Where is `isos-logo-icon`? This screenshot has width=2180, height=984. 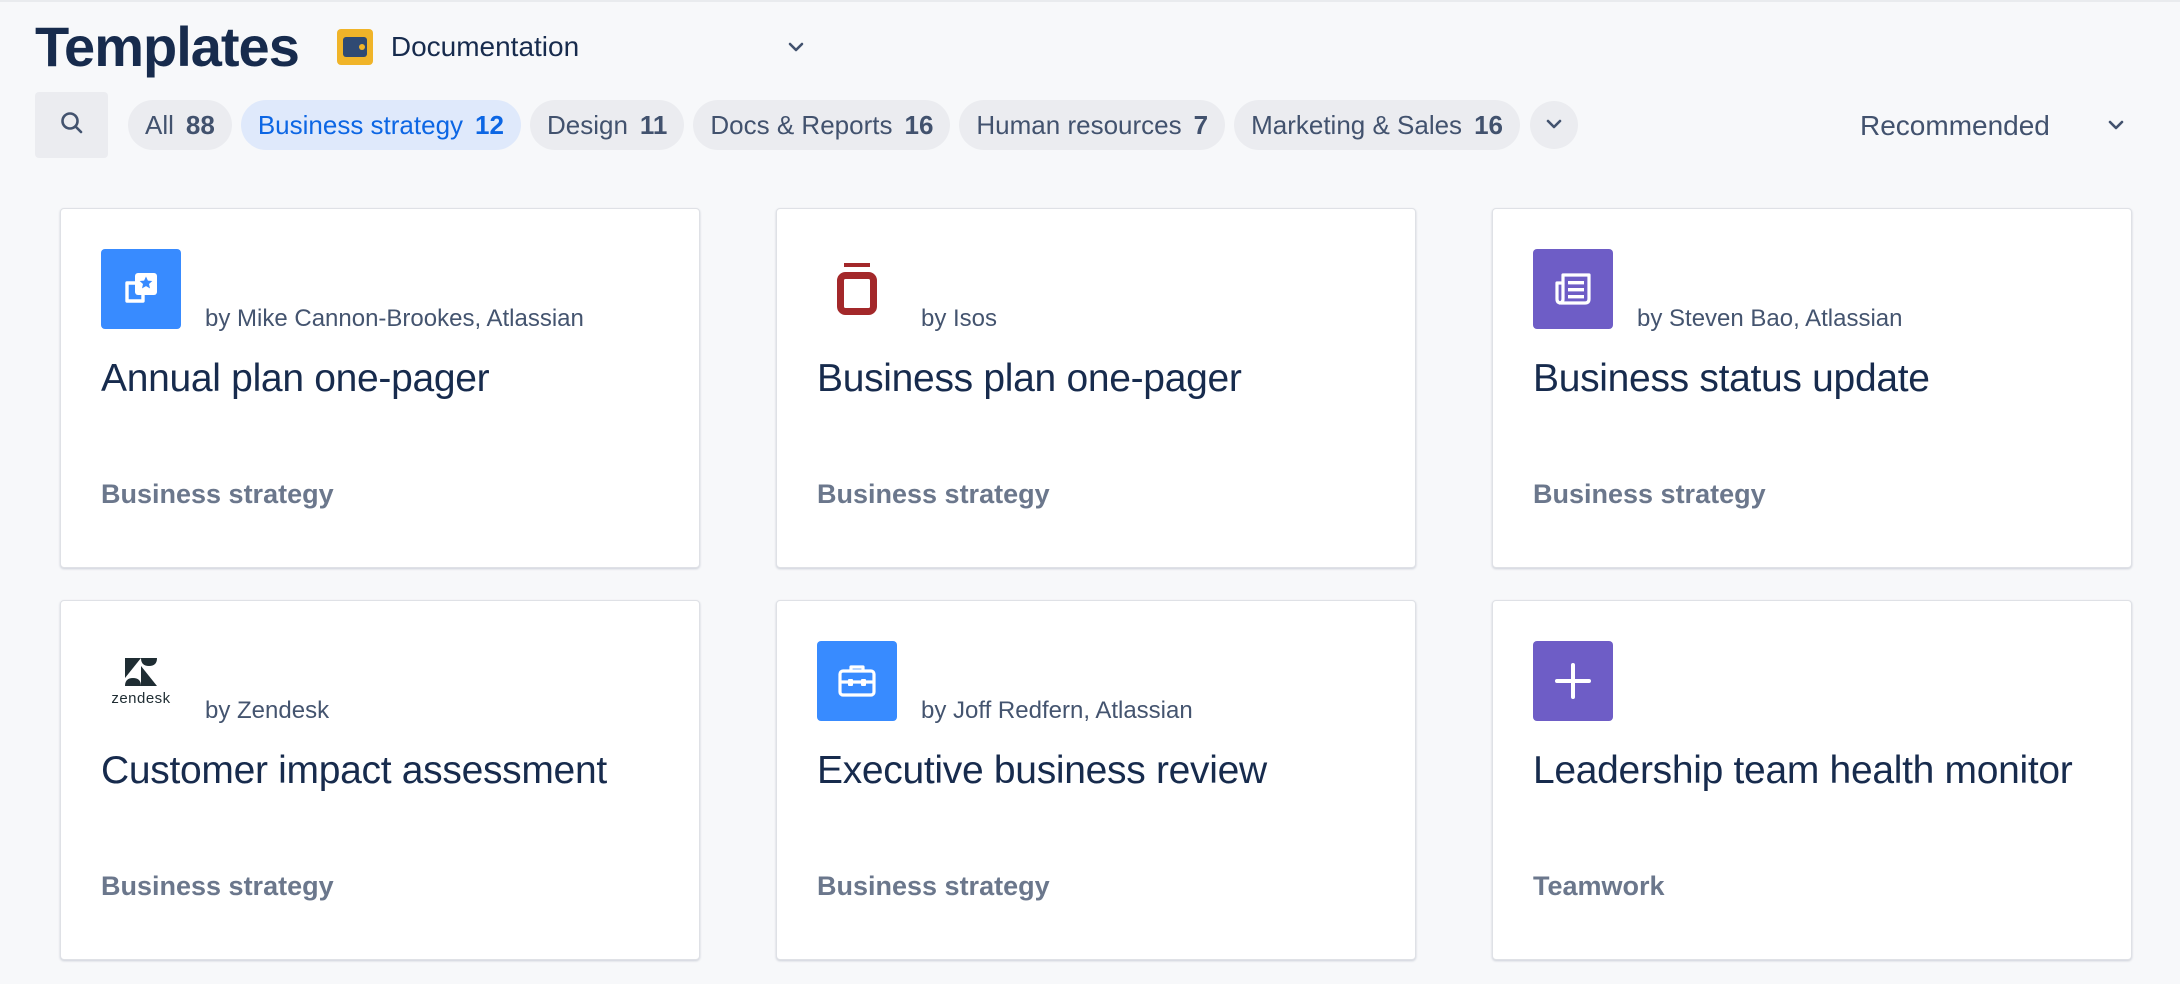
isos-logo-icon is located at coordinates (857, 289).